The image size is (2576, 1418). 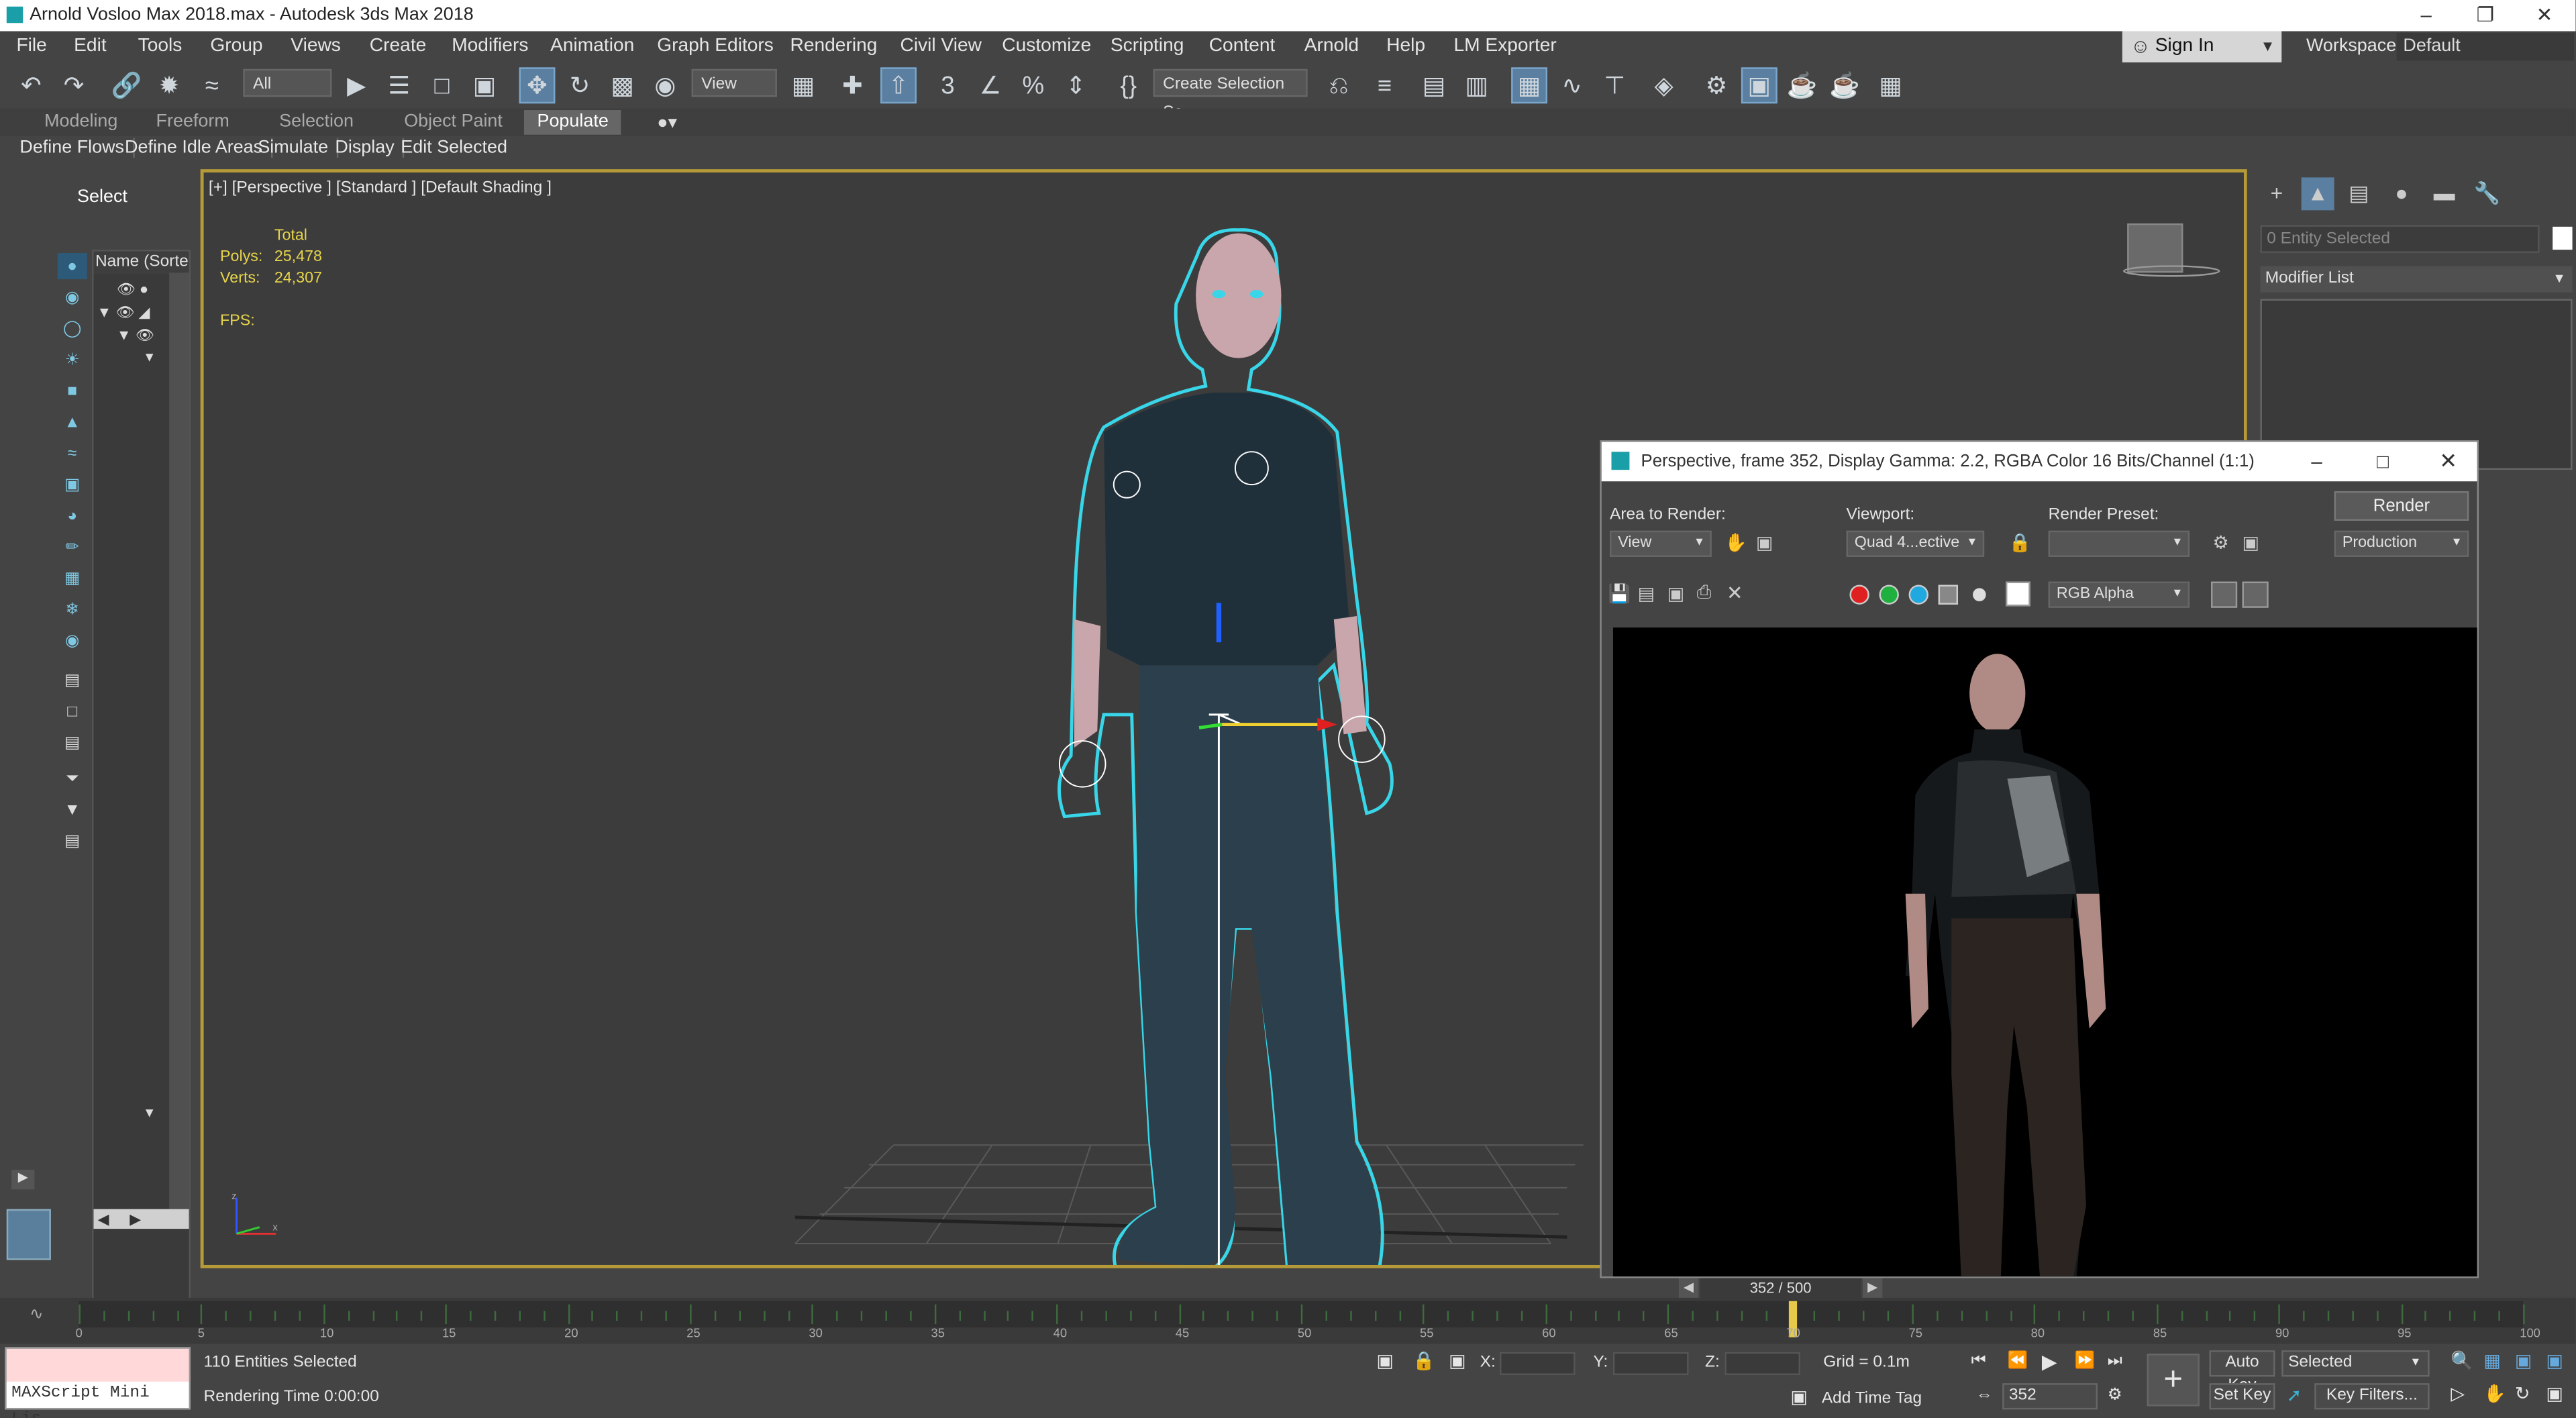 I want to click on spinner-snap-icon: ⇕, so click(x=1076, y=85).